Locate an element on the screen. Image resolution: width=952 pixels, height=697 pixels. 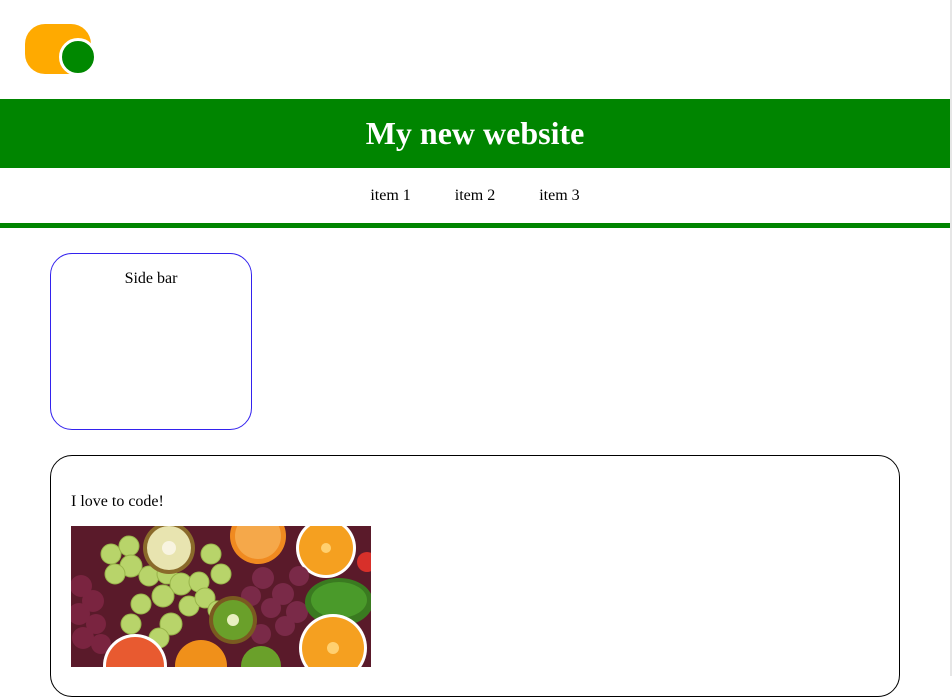
site-title: My new website is located at coordinates (475, 133).